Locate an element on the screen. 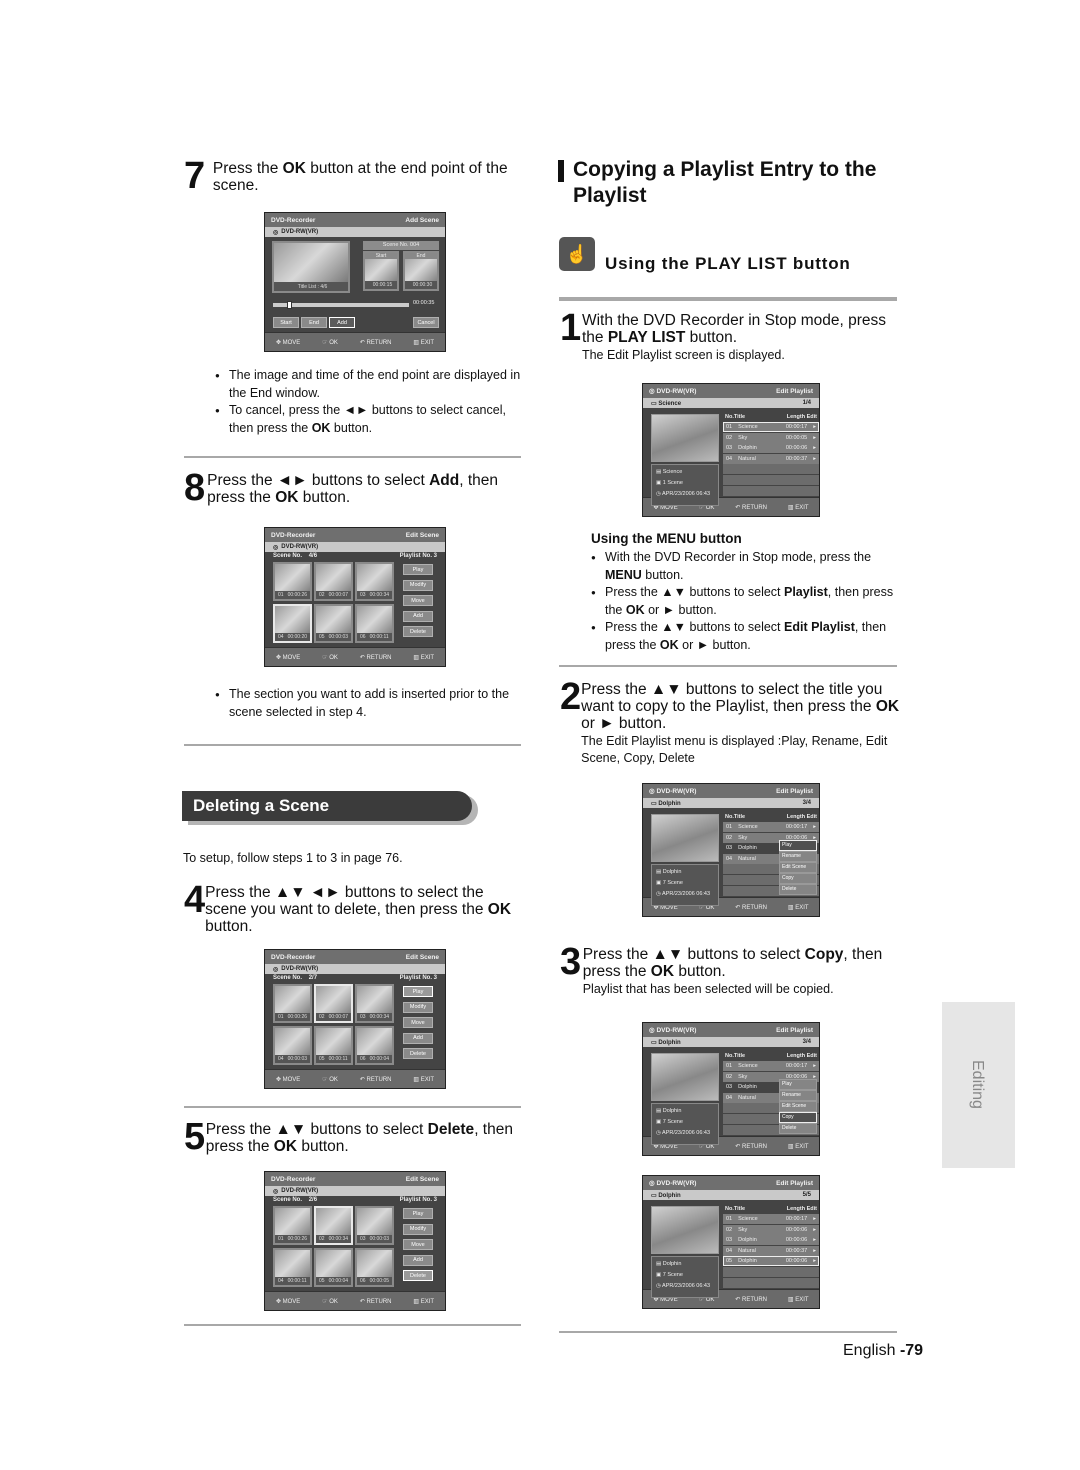  disc-label: DVD-RW(VR) is located at coordinates (300, 547).